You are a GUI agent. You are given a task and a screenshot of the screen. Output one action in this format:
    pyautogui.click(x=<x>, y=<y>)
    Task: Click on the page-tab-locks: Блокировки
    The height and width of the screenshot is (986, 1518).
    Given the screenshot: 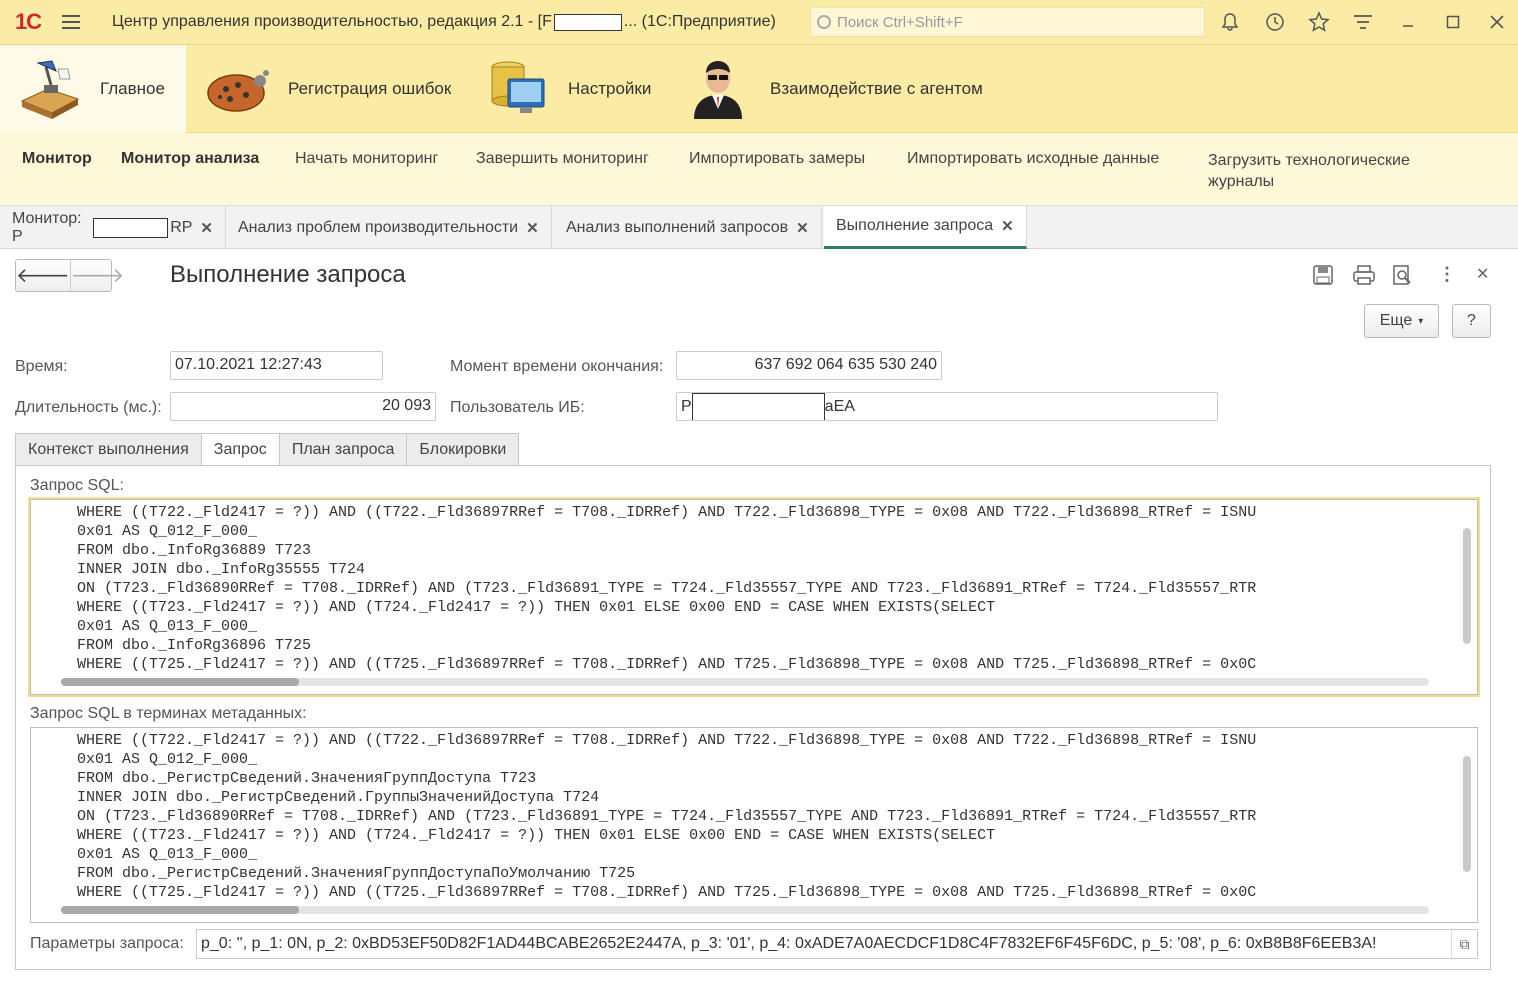 What is the action you would take?
    pyautogui.click(x=463, y=449)
    